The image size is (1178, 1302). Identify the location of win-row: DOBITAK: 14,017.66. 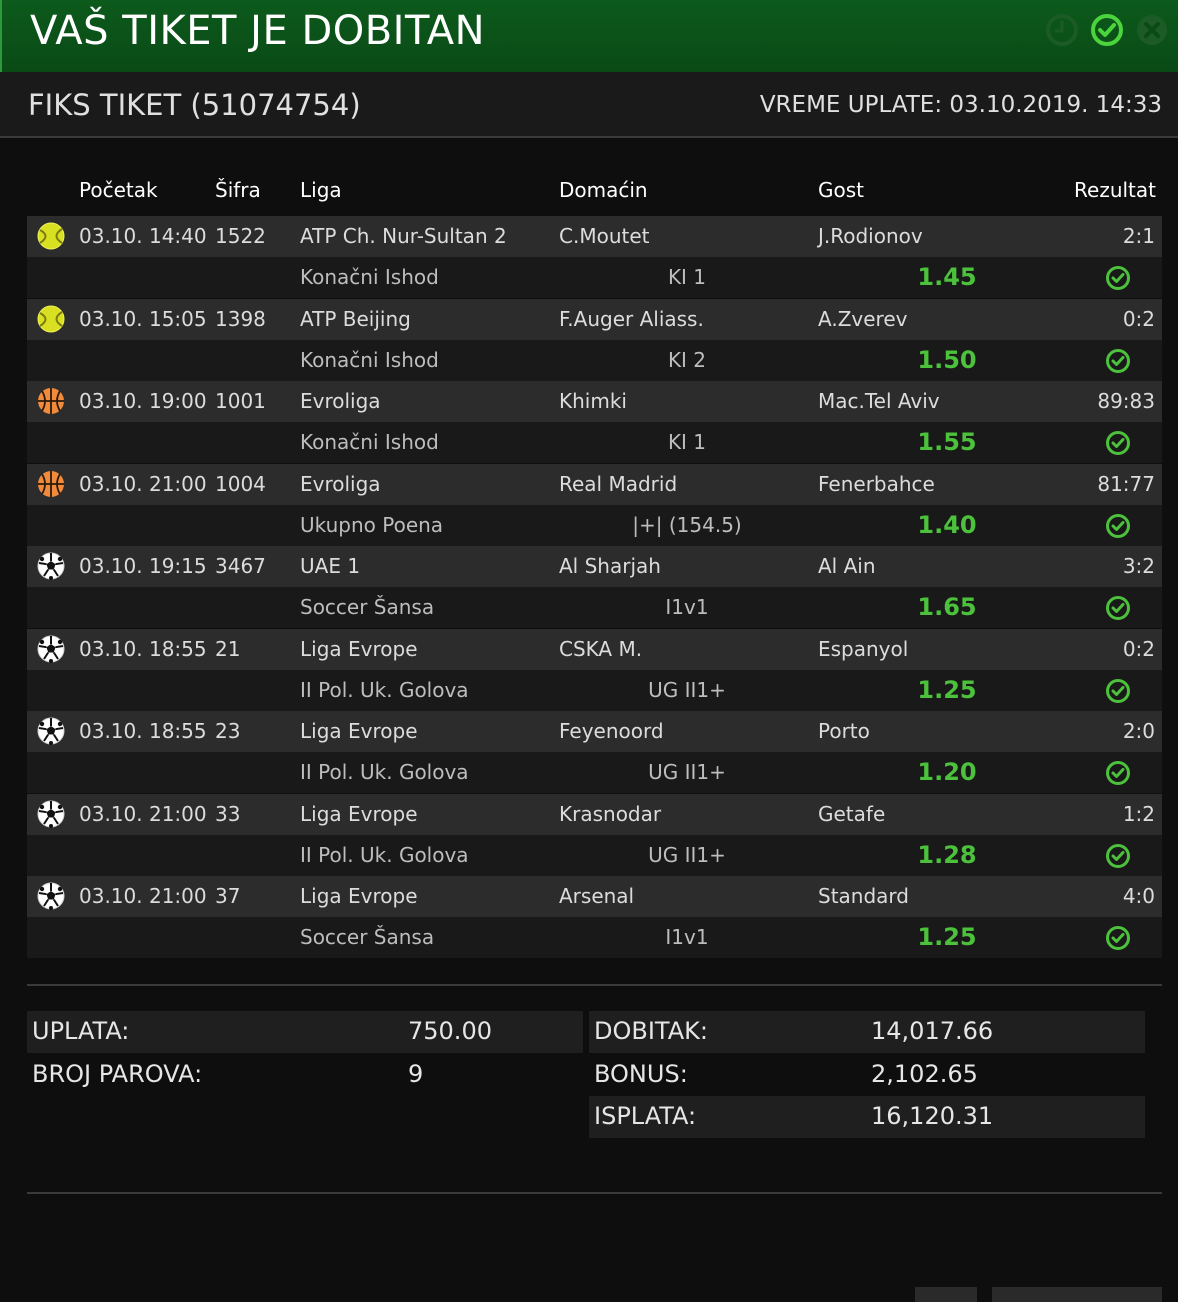
(867, 1032).